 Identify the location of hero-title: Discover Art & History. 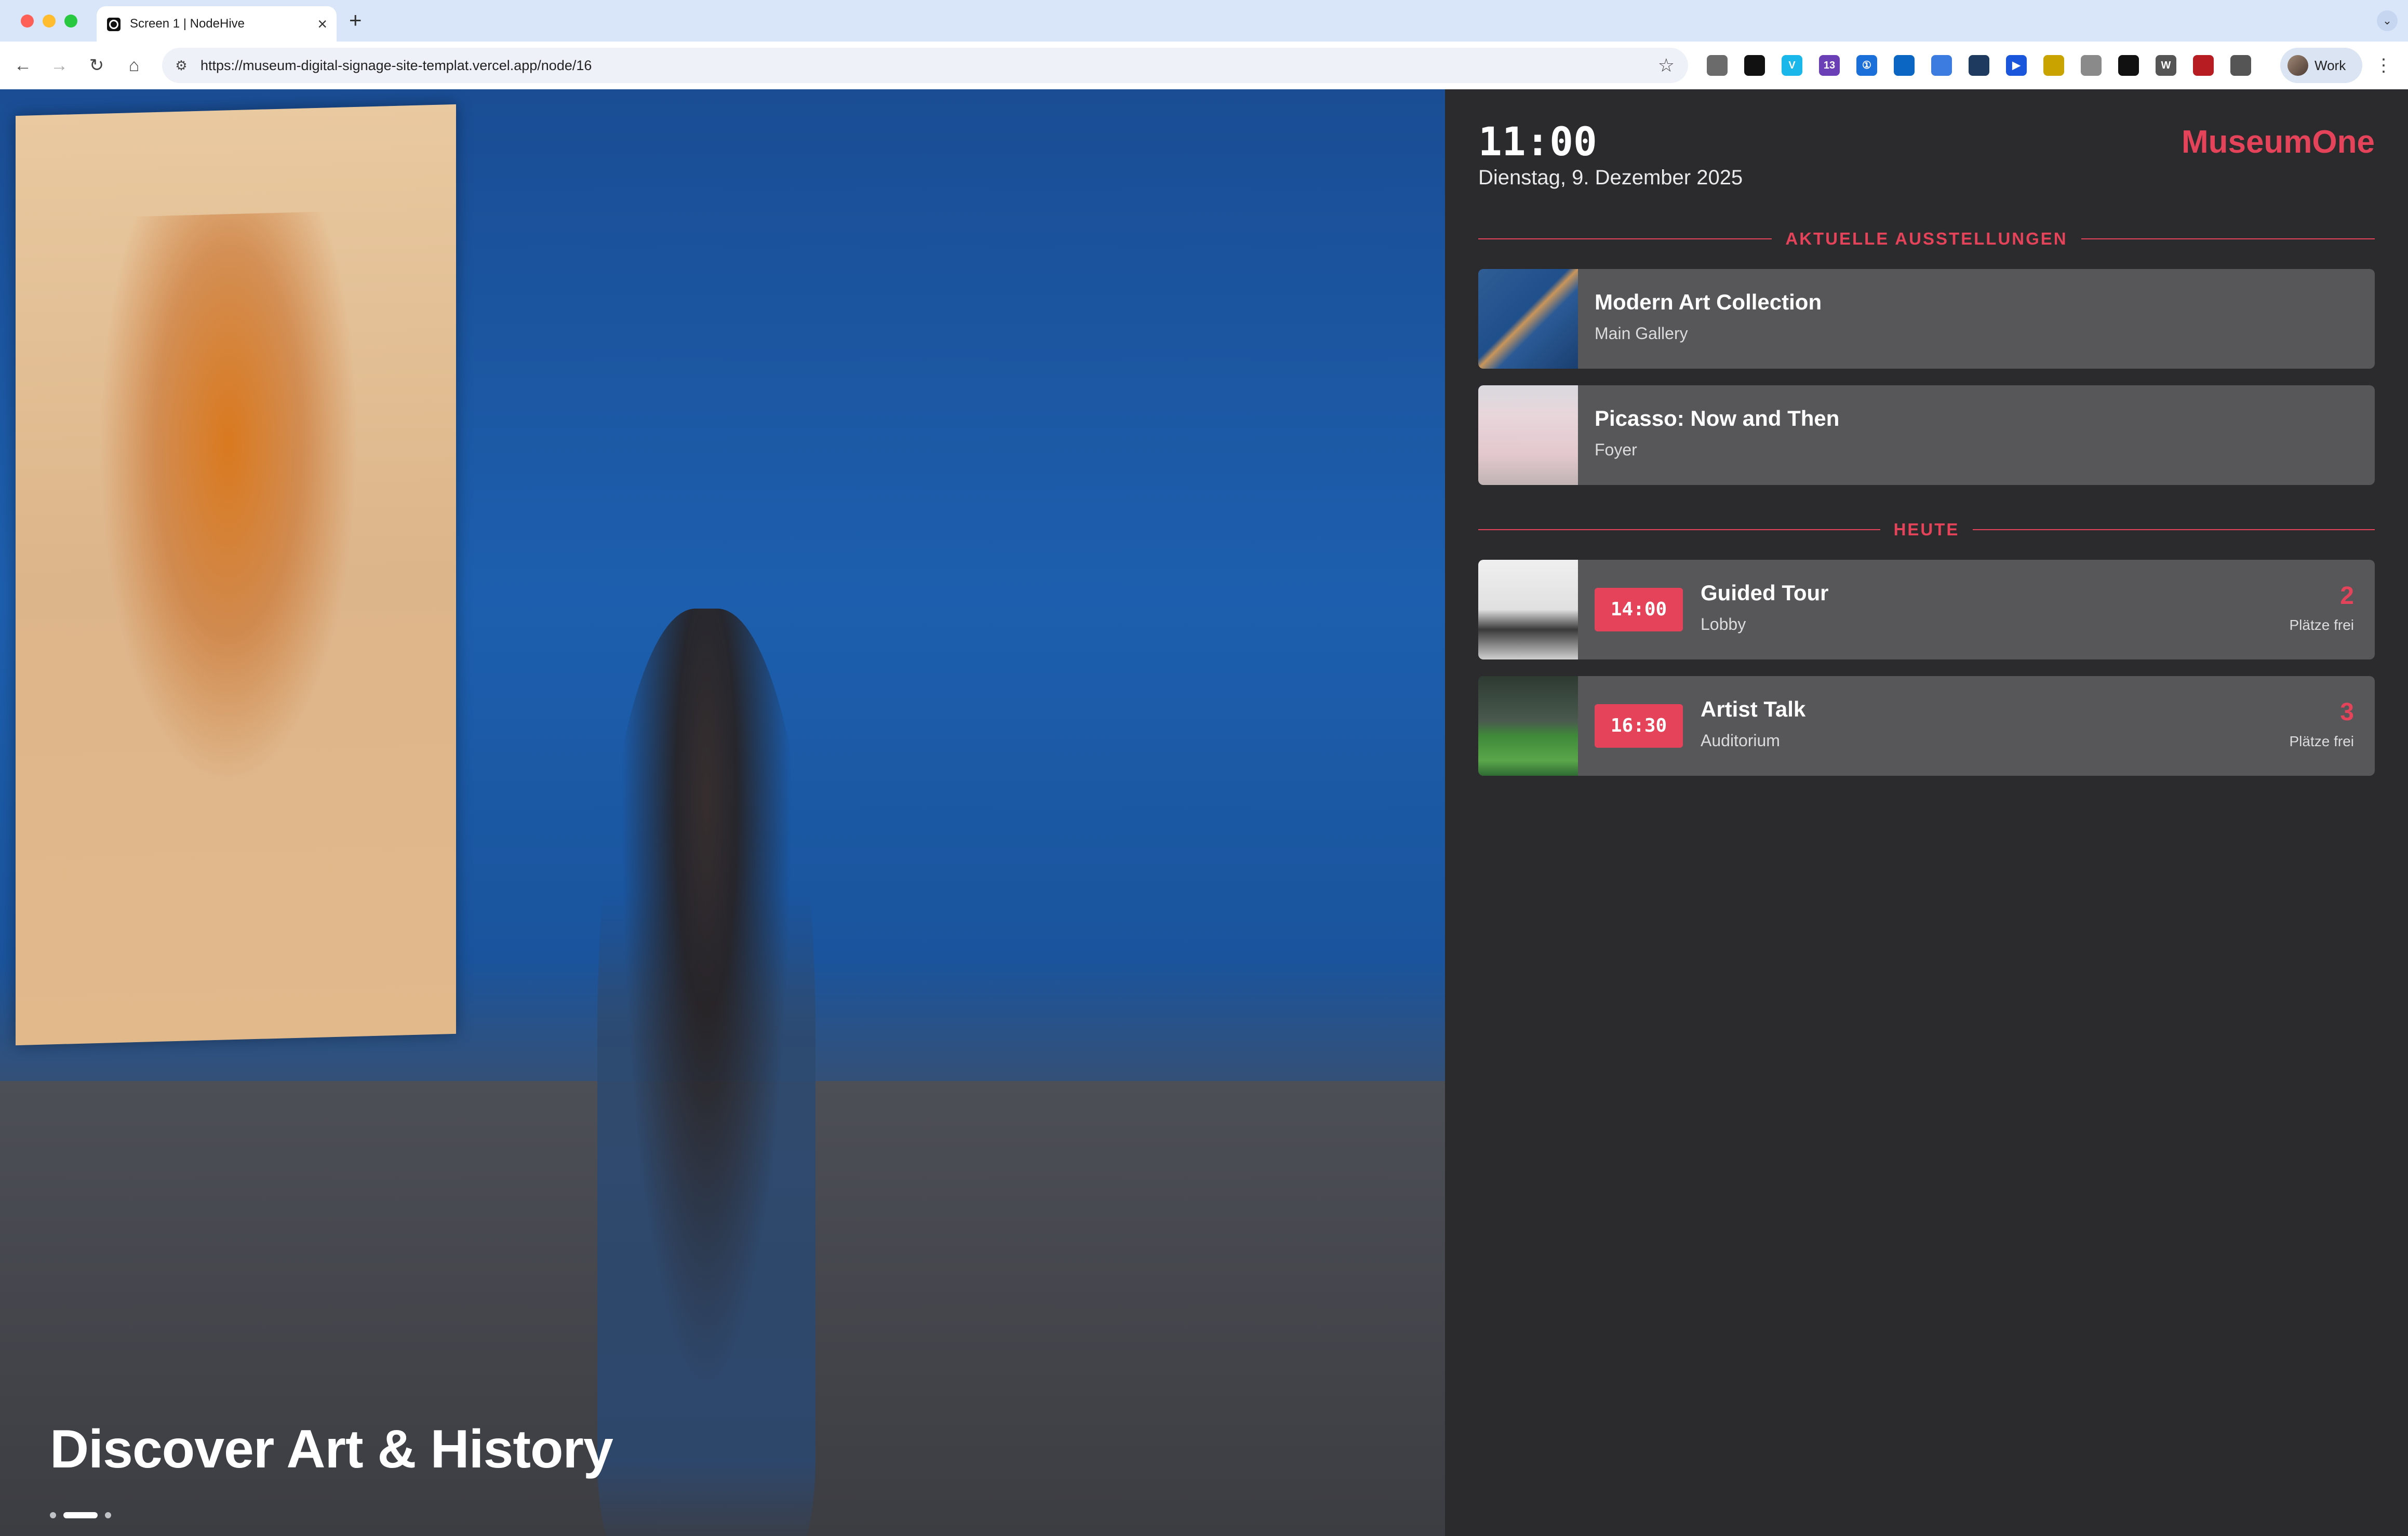
(331, 1449).